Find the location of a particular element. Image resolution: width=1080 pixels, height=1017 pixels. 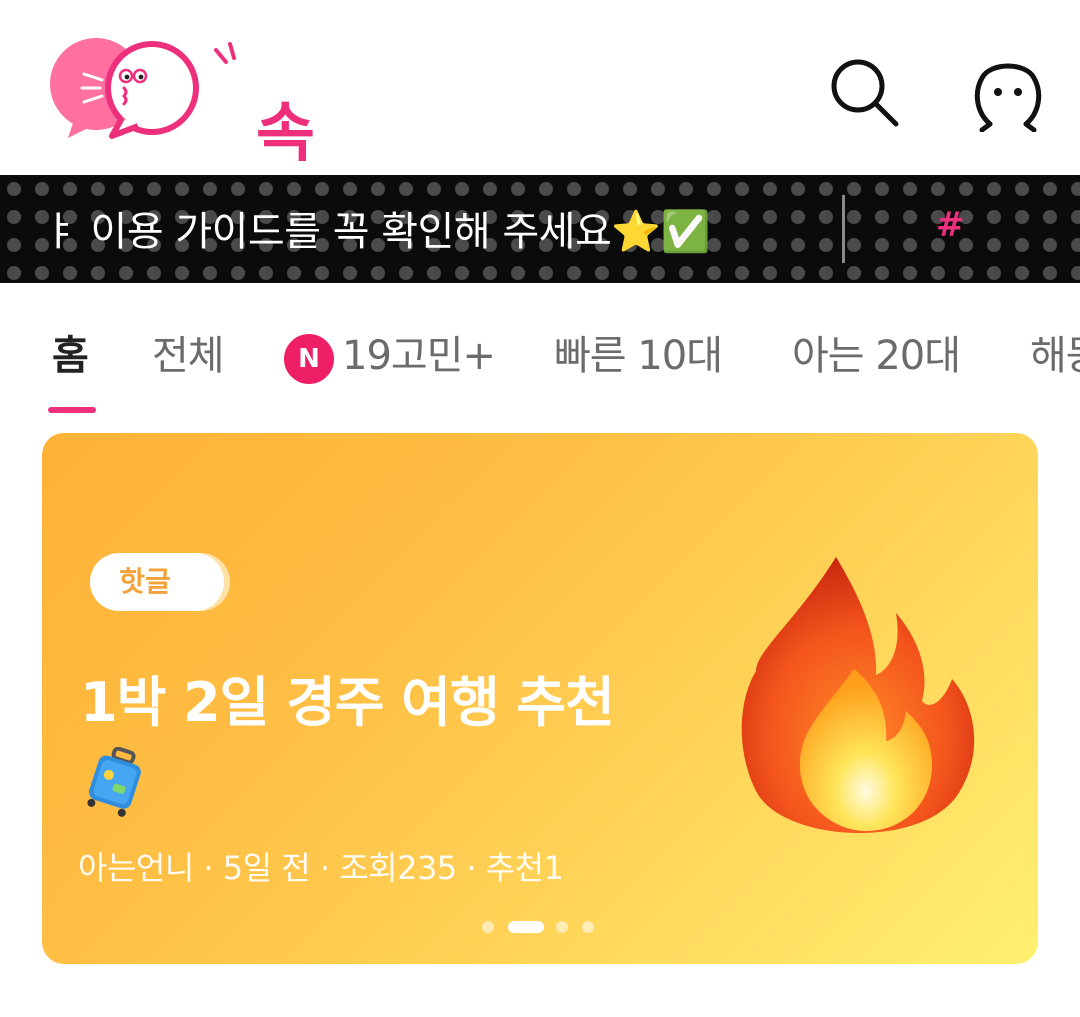

app-logo: 속닥 is located at coordinates (204, 149).